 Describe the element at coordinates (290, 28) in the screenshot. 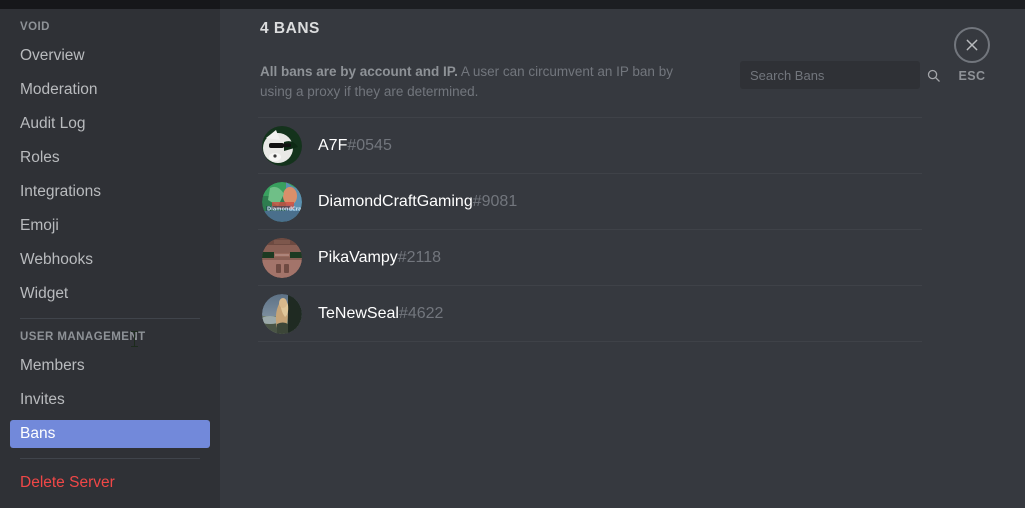

I see `page-title: 4 BANS` at that location.